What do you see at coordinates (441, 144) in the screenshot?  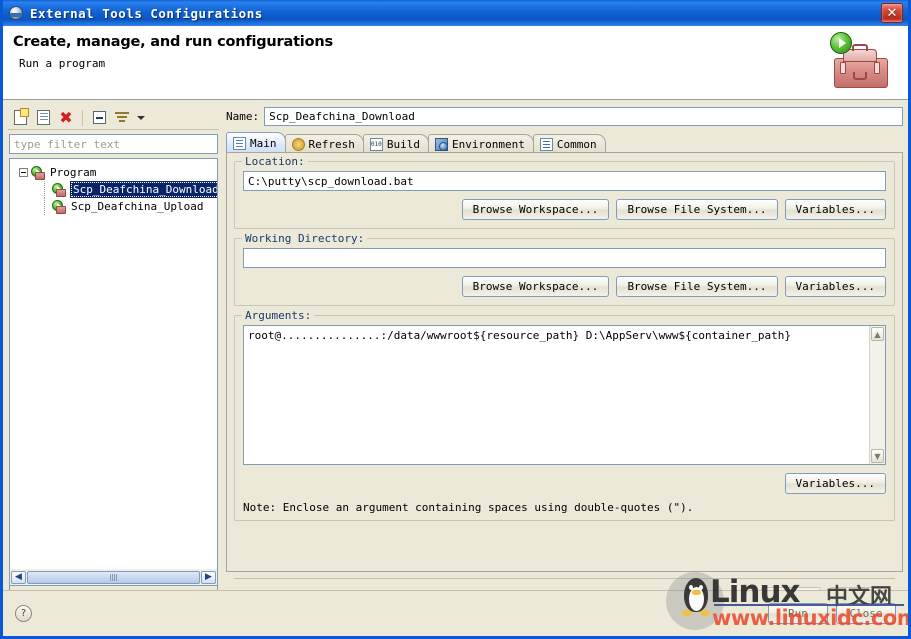 I see `environment-tab-icon` at bounding box center [441, 144].